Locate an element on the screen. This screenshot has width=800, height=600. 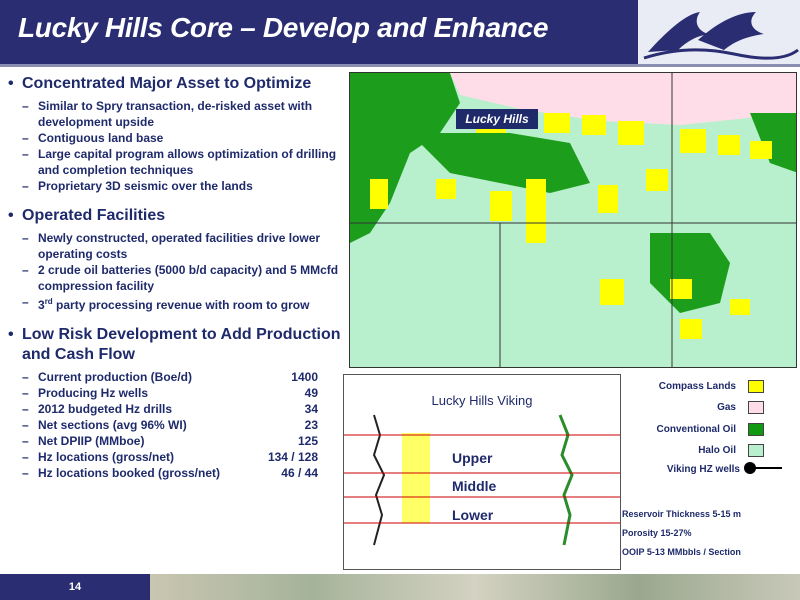
stat-row: Hz locations (gross/net) 134 / 128 is located at coordinates (174, 457).